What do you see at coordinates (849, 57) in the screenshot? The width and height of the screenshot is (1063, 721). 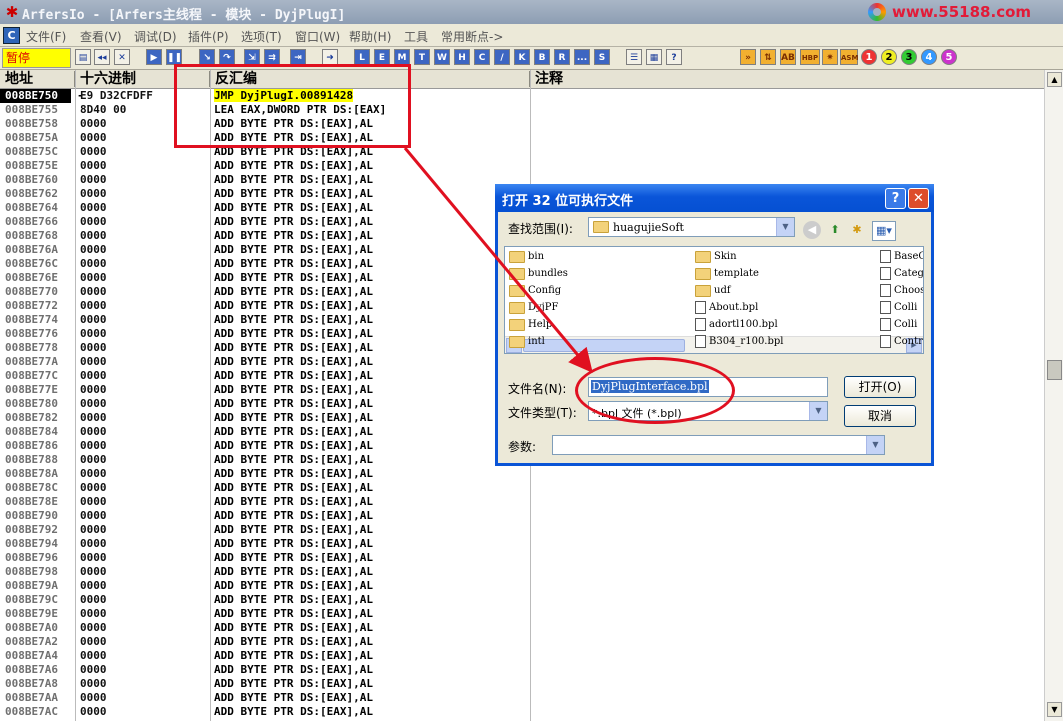 I see `asm-button: ASM` at bounding box center [849, 57].